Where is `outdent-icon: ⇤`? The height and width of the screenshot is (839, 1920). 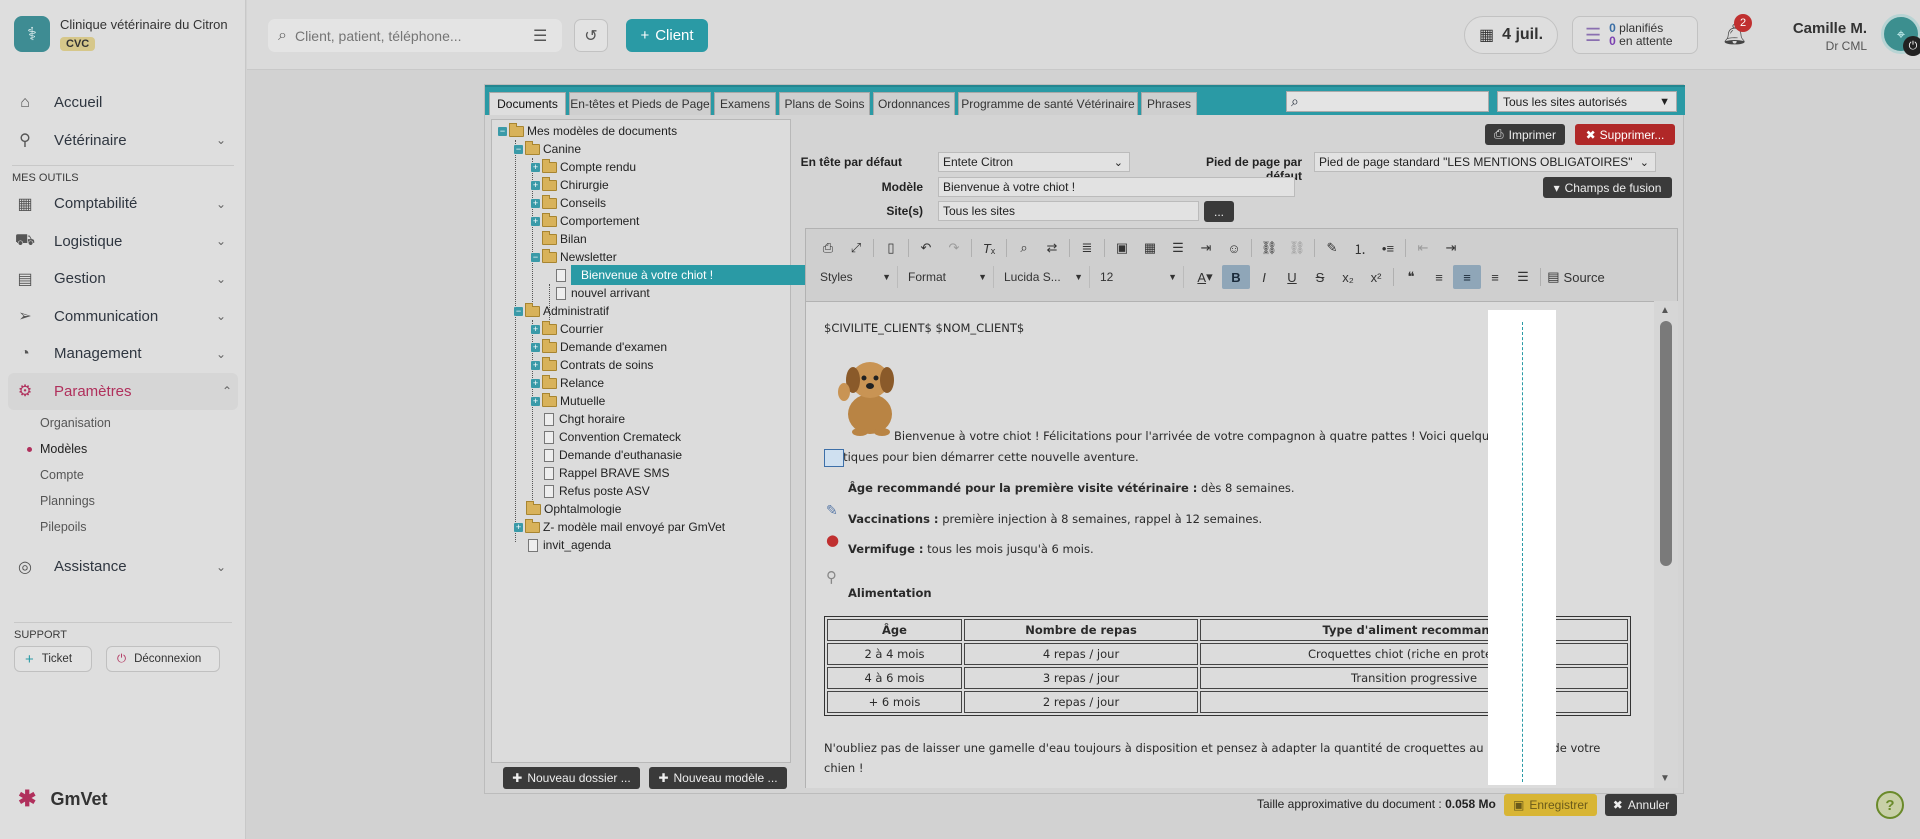 outdent-icon: ⇤ is located at coordinates (1423, 248).